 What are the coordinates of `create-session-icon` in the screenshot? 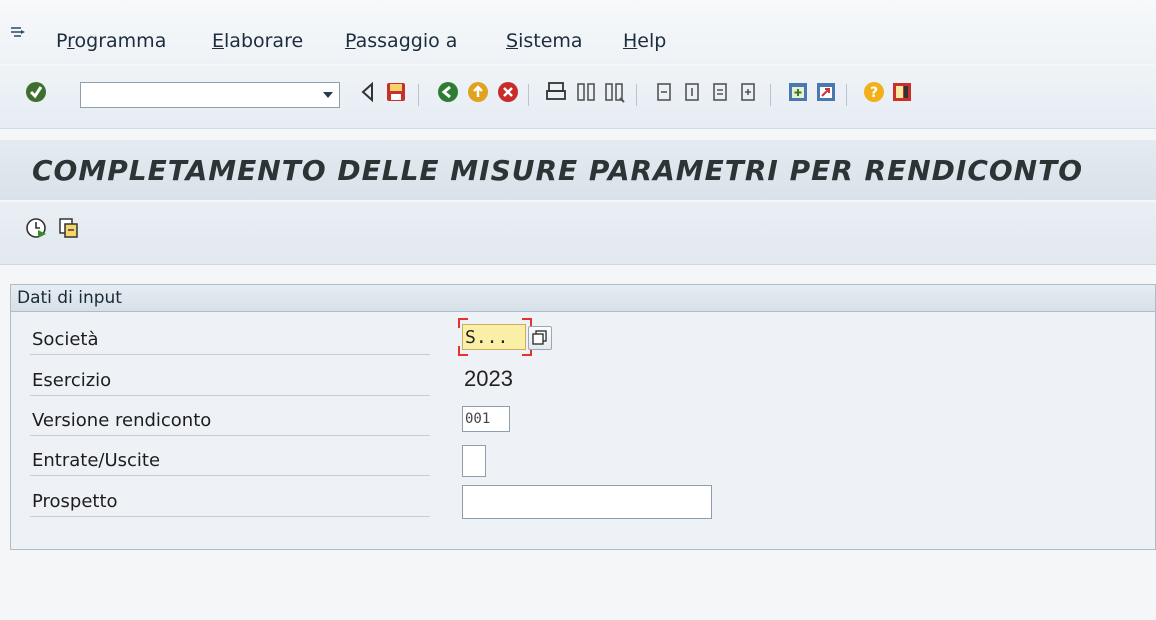 It's located at (798, 92).